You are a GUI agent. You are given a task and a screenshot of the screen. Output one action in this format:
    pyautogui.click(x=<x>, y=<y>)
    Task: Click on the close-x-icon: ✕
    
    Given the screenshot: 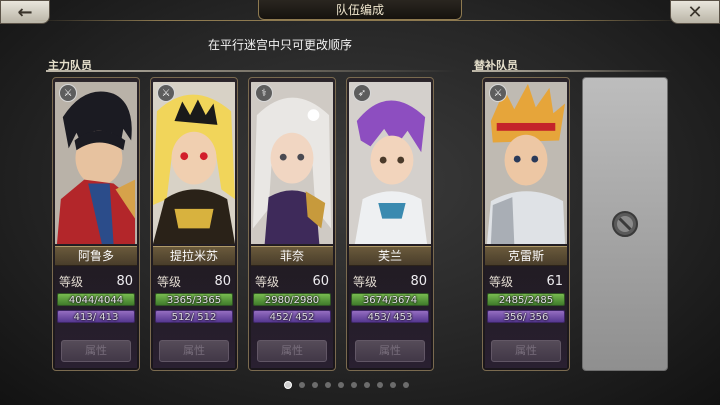 What is the action you would take?
    pyautogui.click(x=695, y=12)
    